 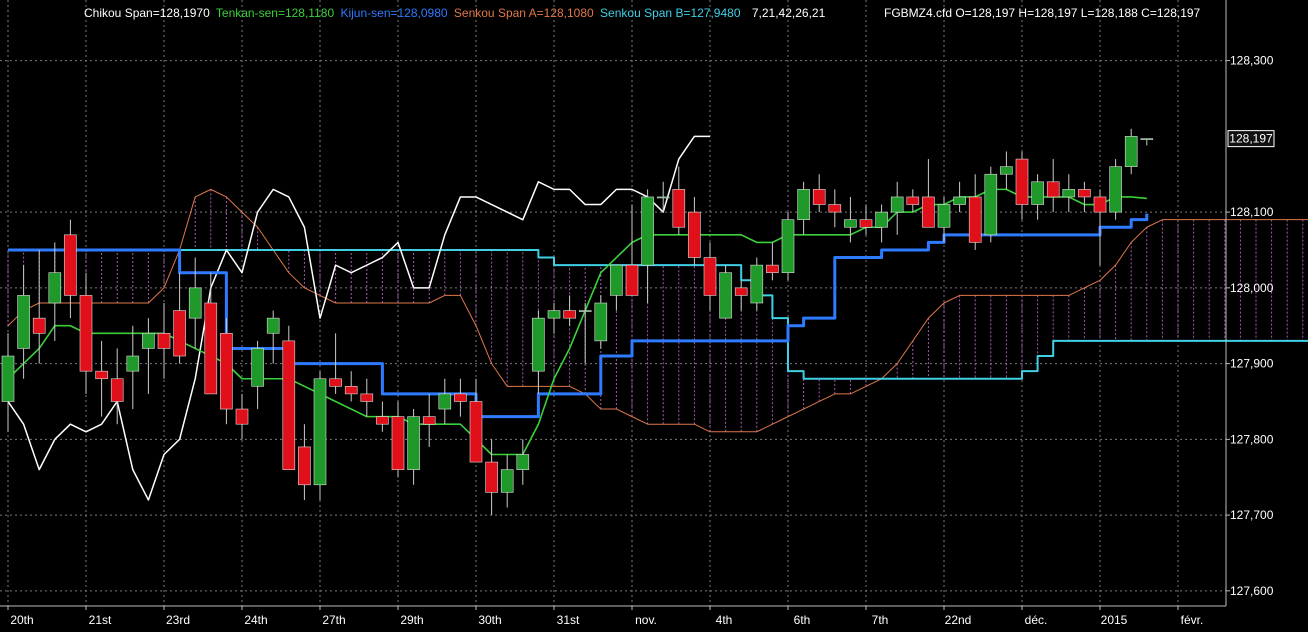 What do you see at coordinates (1192, 620) in the screenshot?
I see `x-tick-label: févr.` at bounding box center [1192, 620].